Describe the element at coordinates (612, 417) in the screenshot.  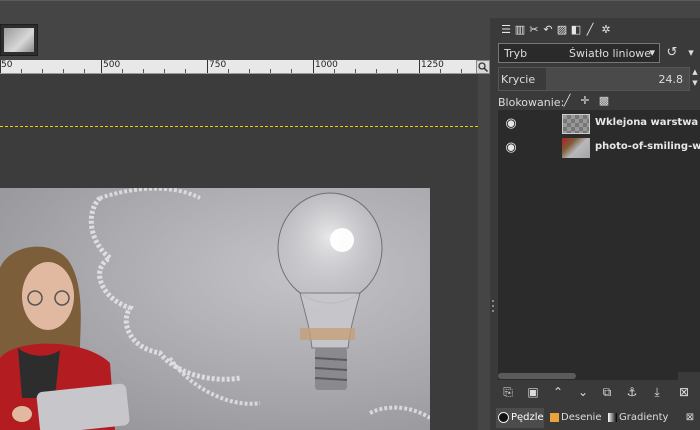
I see `gradient-tab-icon` at that location.